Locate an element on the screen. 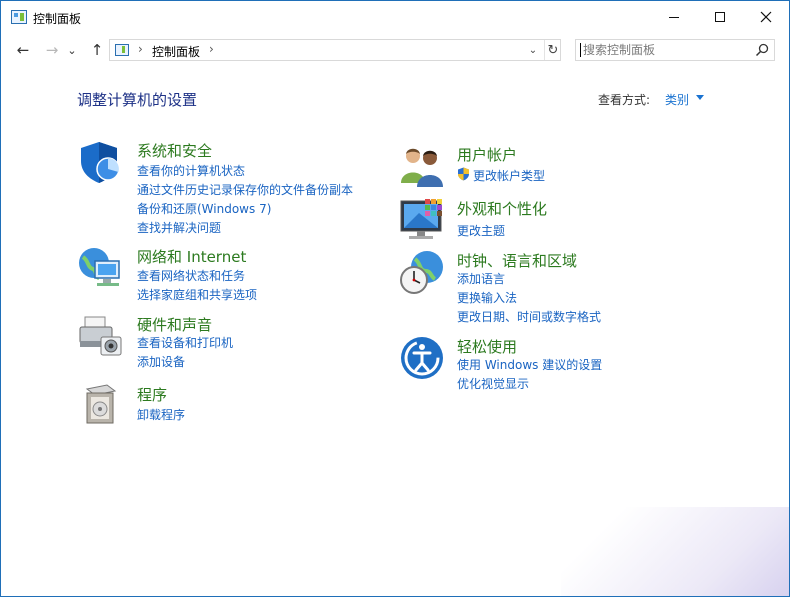  link-view-computer-status: 查看你的计算机状态 is located at coordinates (191, 170).